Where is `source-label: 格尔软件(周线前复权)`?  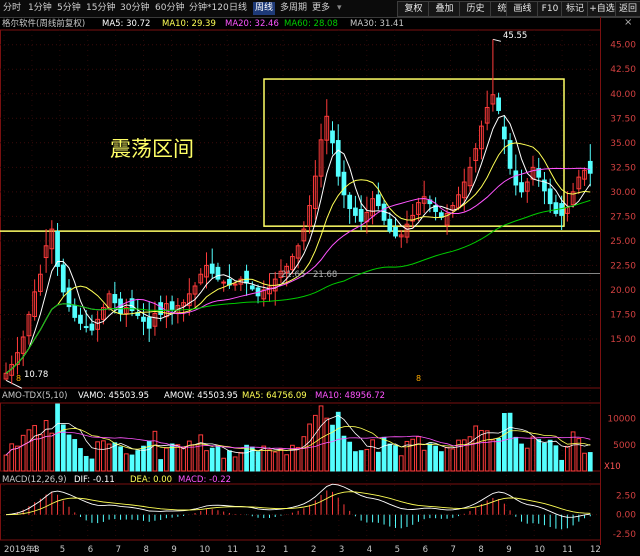 source-label: 格尔软件(周线前复权) is located at coordinates (44, 24).